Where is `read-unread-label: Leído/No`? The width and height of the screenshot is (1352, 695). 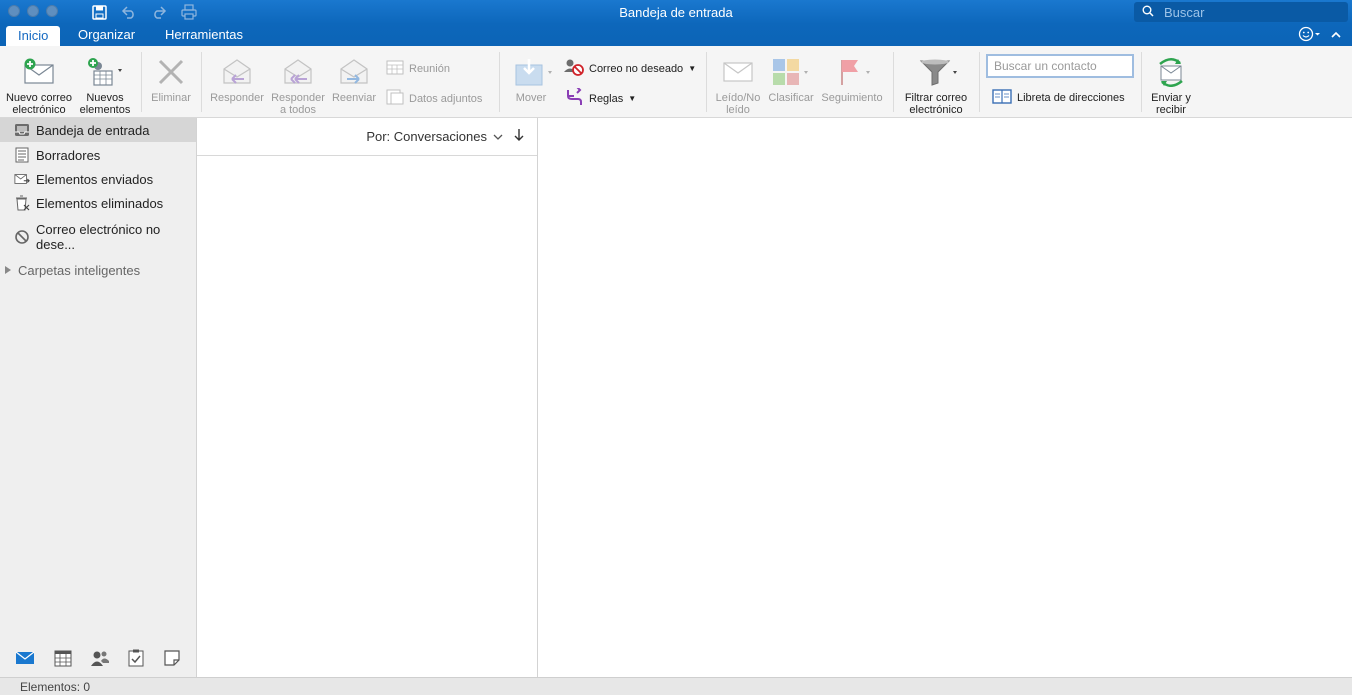 read-unread-label: Leído/No is located at coordinates (738, 98).